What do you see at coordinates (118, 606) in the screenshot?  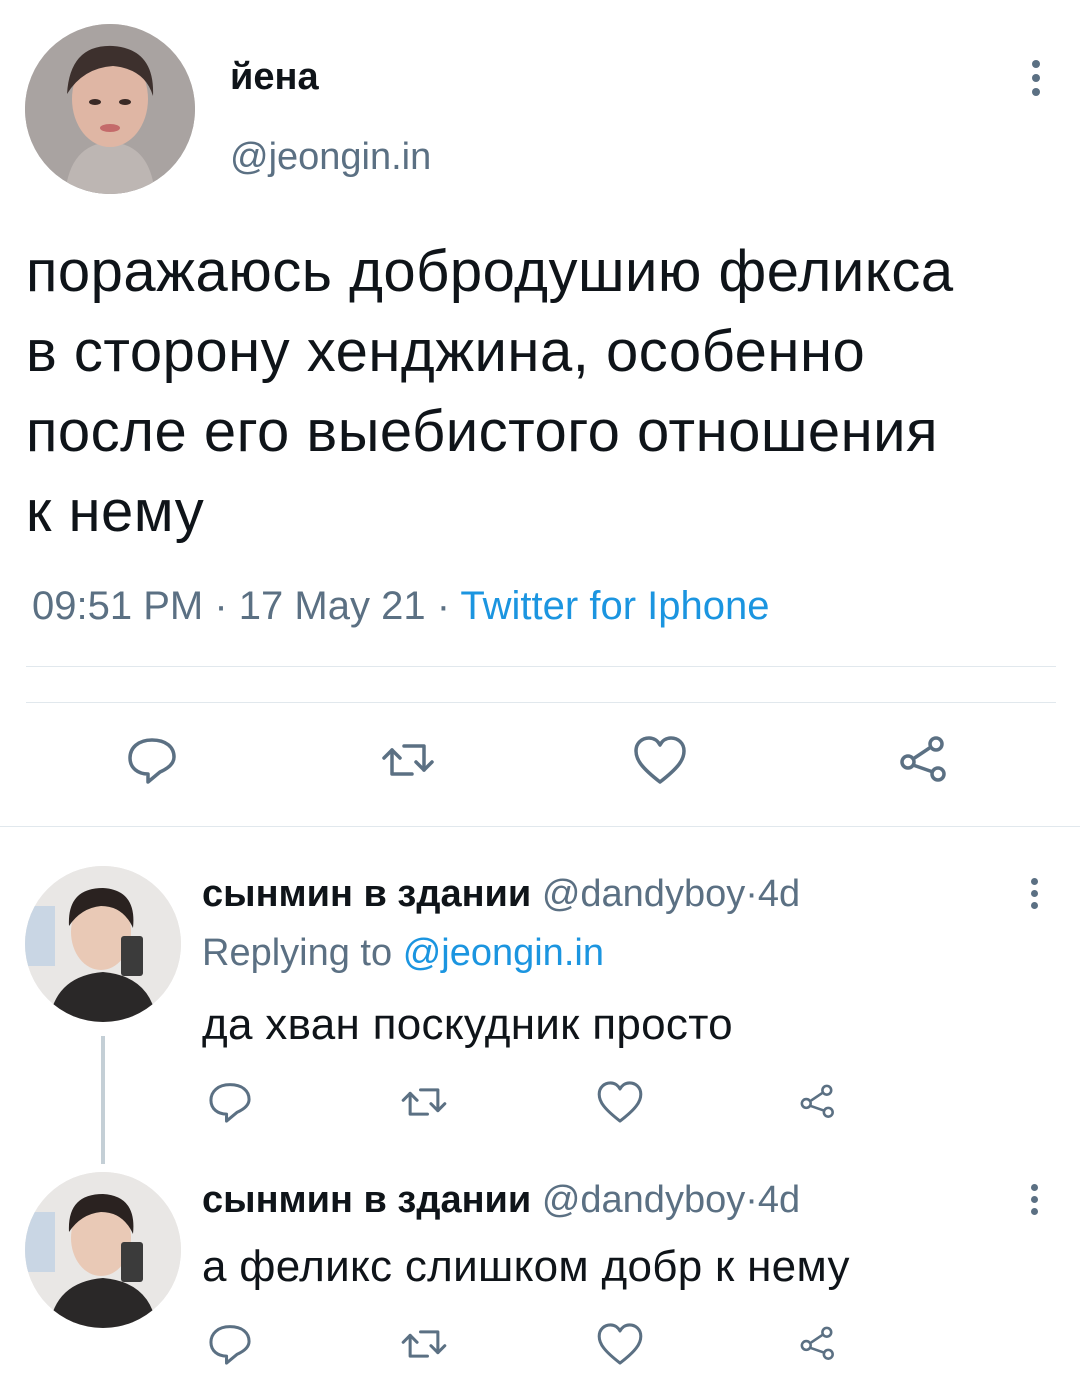 I see `tweet-time: 09:51 PM` at bounding box center [118, 606].